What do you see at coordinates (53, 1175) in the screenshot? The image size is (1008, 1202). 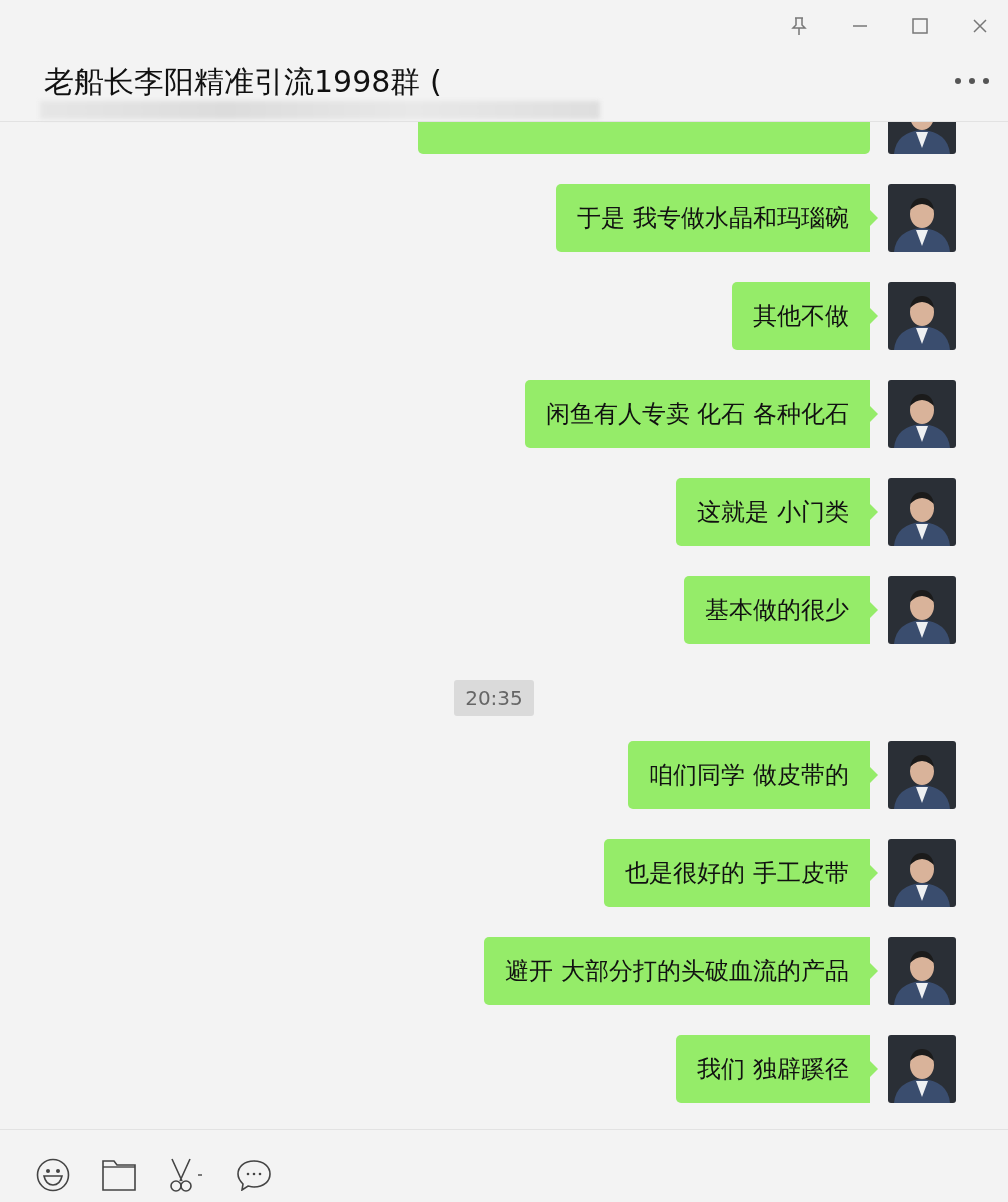 I see `emoji-icon` at bounding box center [53, 1175].